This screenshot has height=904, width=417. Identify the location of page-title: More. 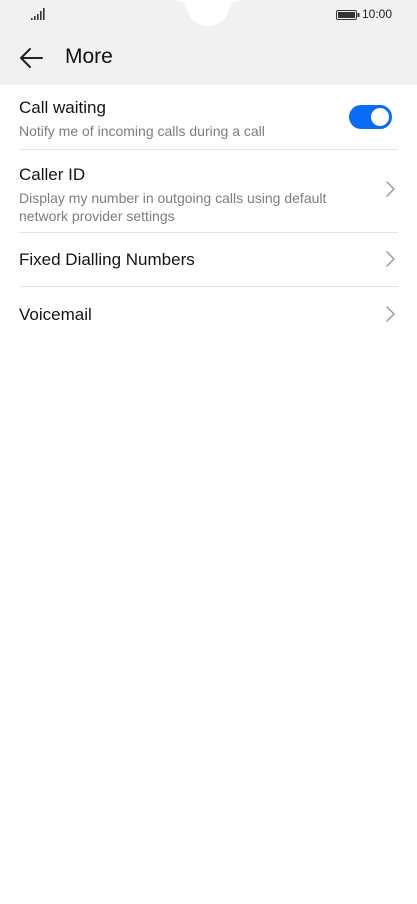
(89, 56).